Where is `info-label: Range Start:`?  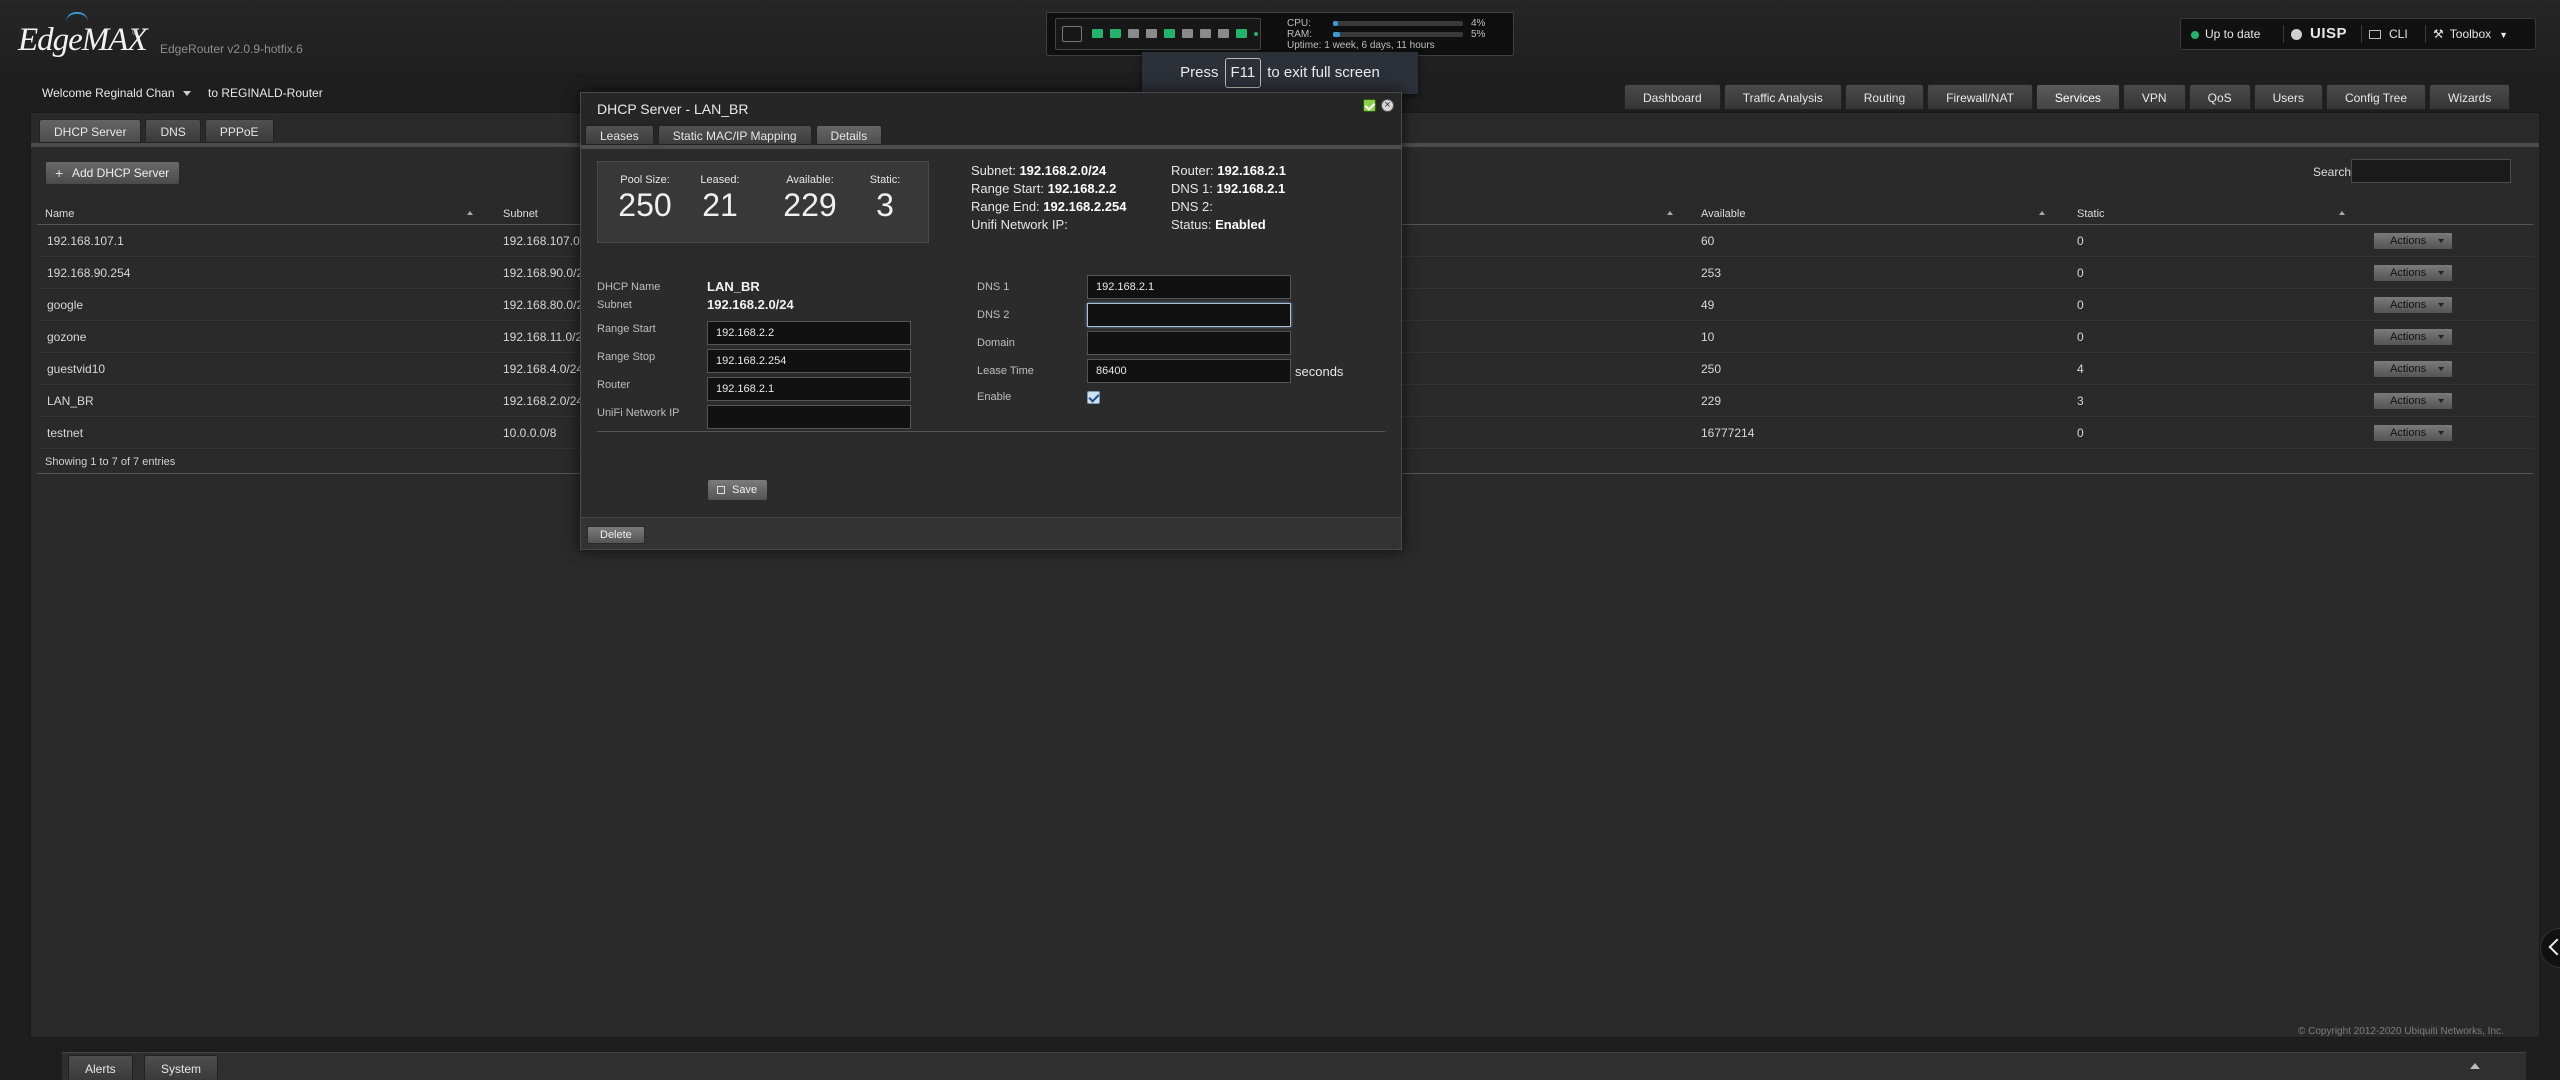
info-label: Range Start: is located at coordinates (1007, 188).